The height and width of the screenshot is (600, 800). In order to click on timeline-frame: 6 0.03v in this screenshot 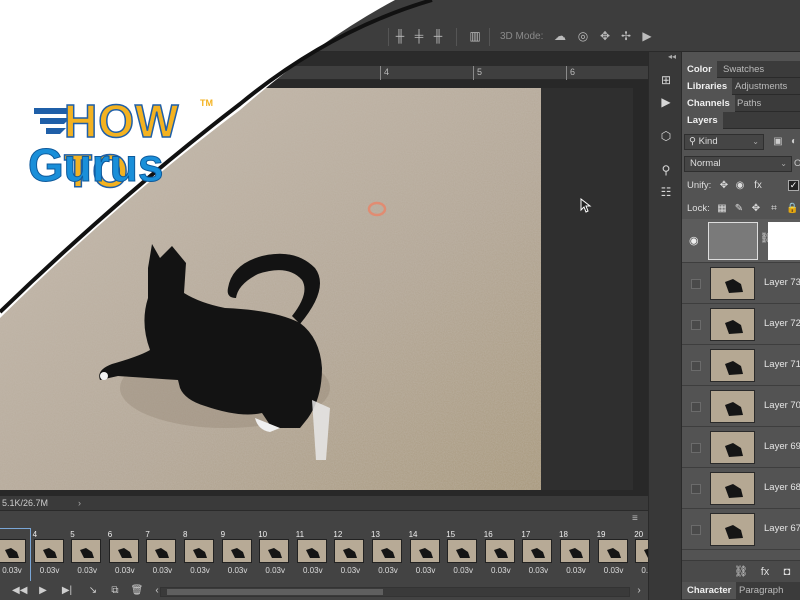, I will do `click(125, 556)`.